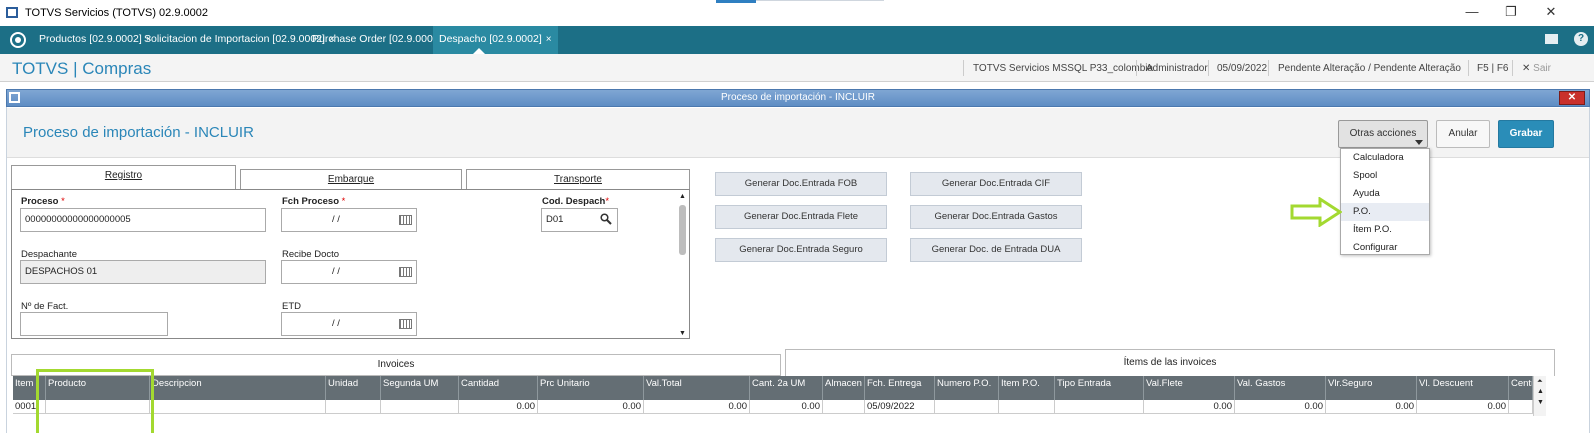 The height and width of the screenshot is (433, 1594). I want to click on fch-proceso-label: Fch Proceso *, so click(314, 201).